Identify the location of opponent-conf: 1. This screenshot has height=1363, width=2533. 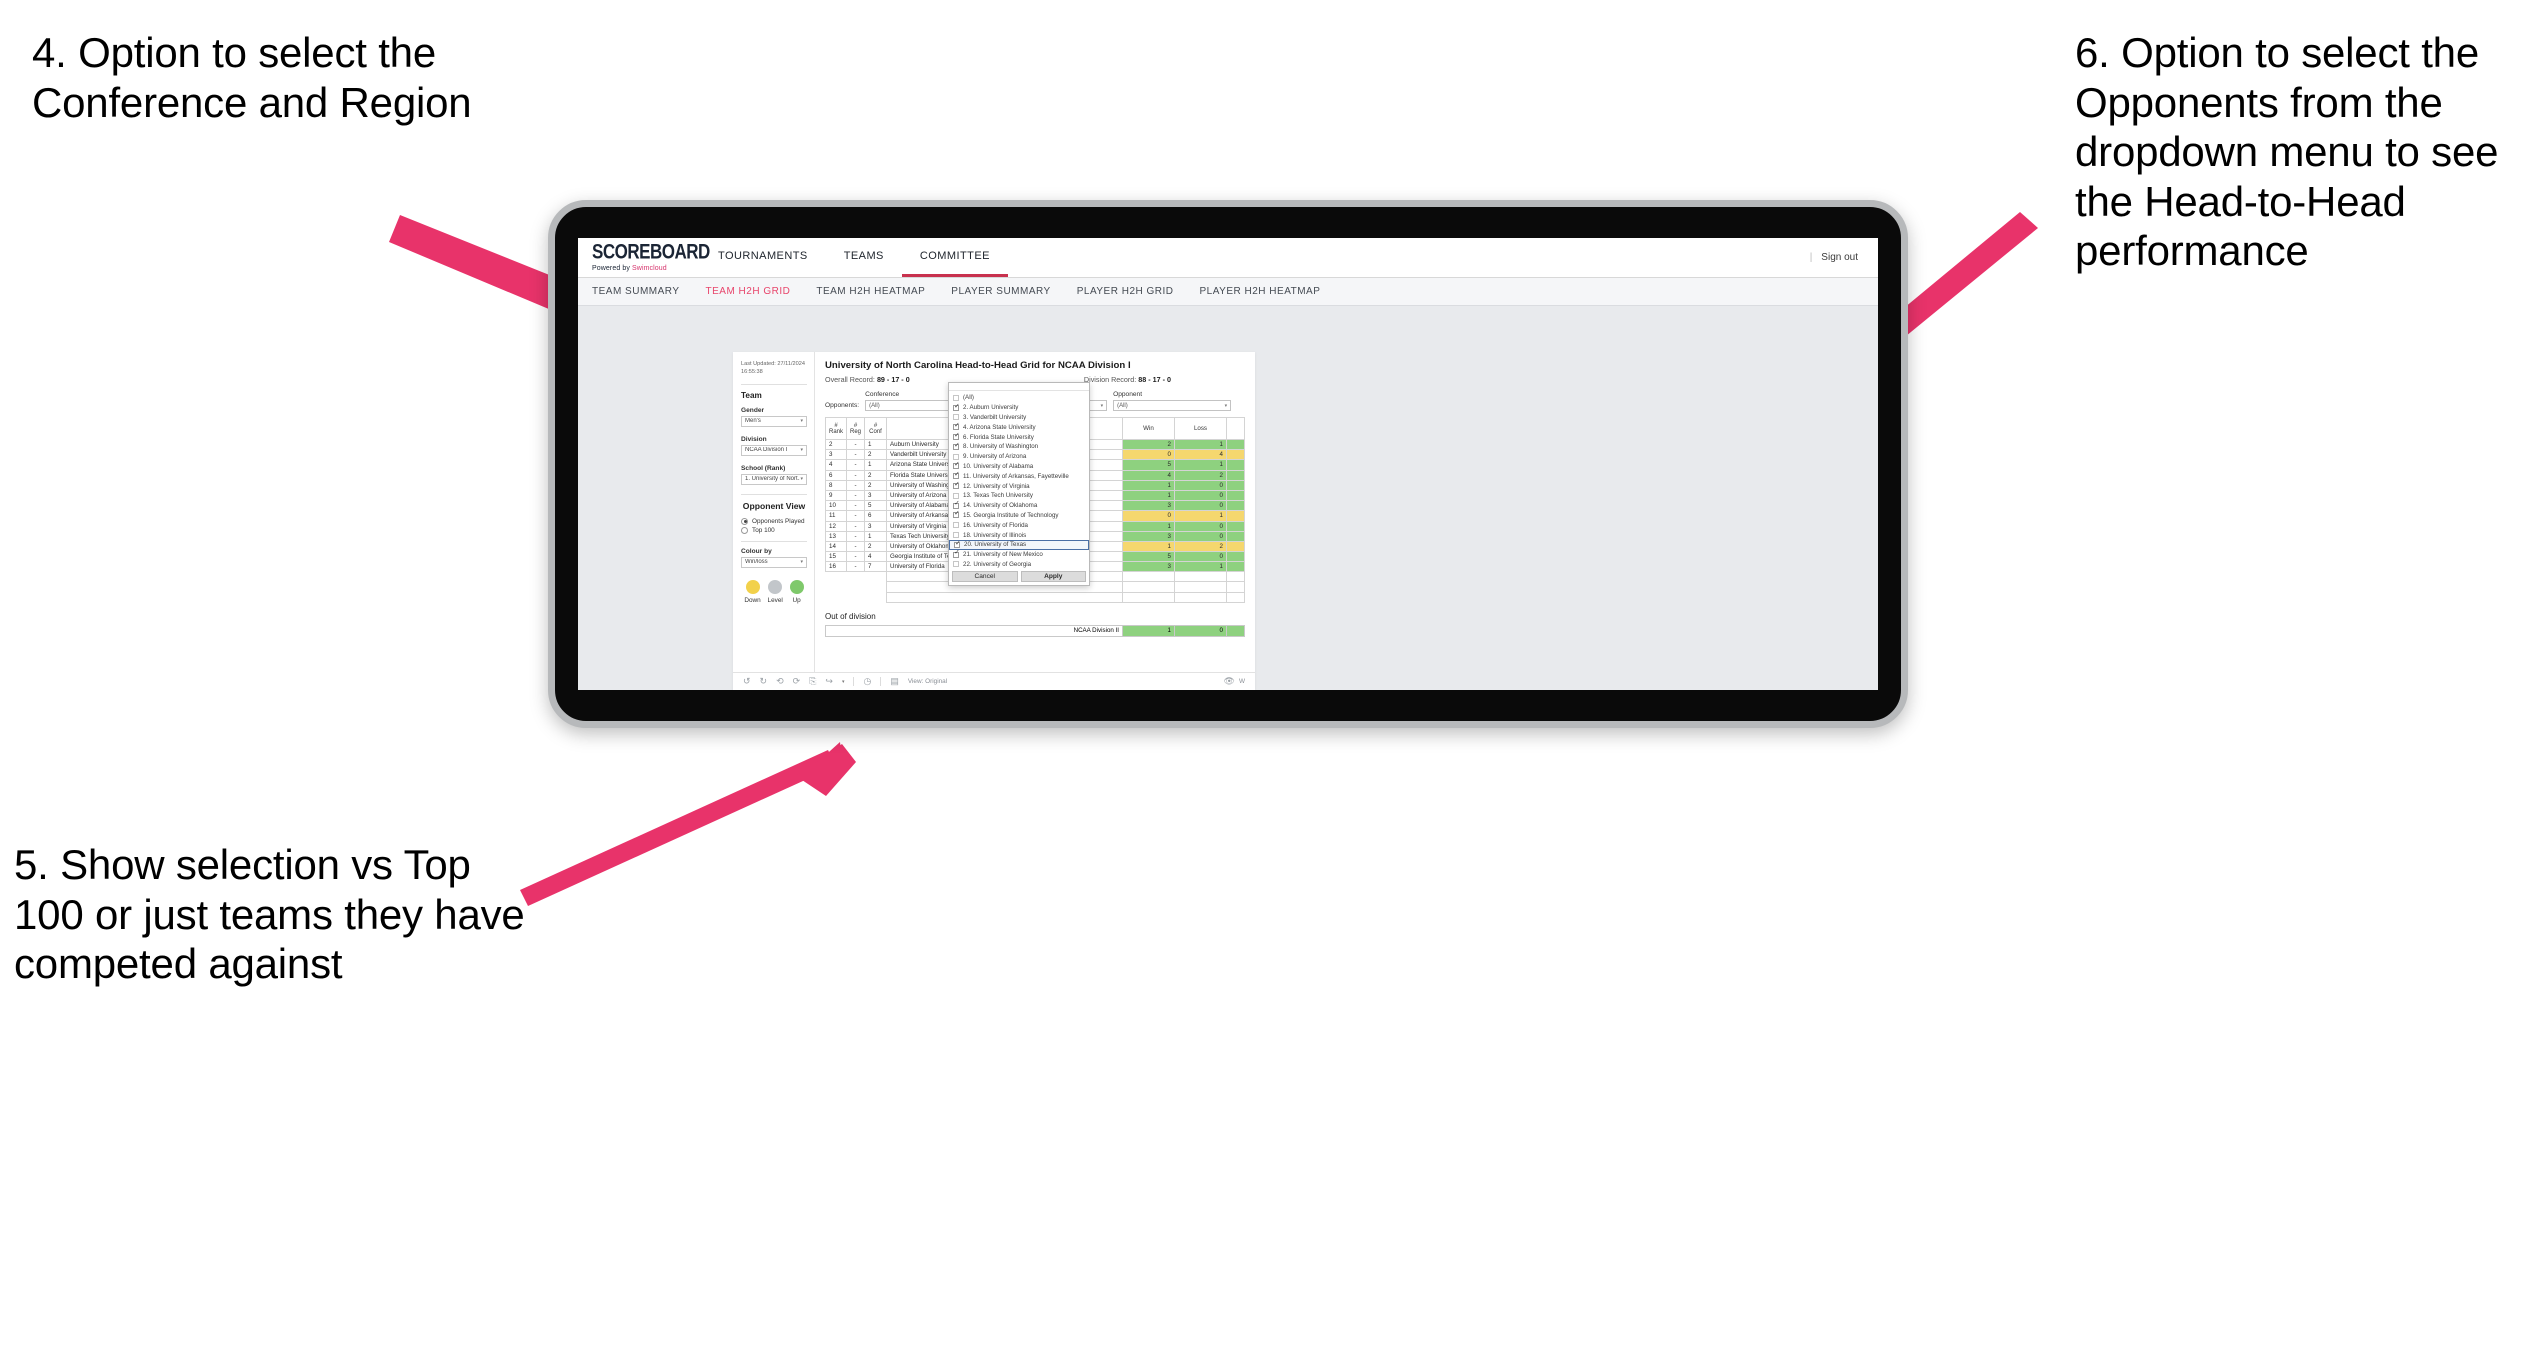
(875, 444).